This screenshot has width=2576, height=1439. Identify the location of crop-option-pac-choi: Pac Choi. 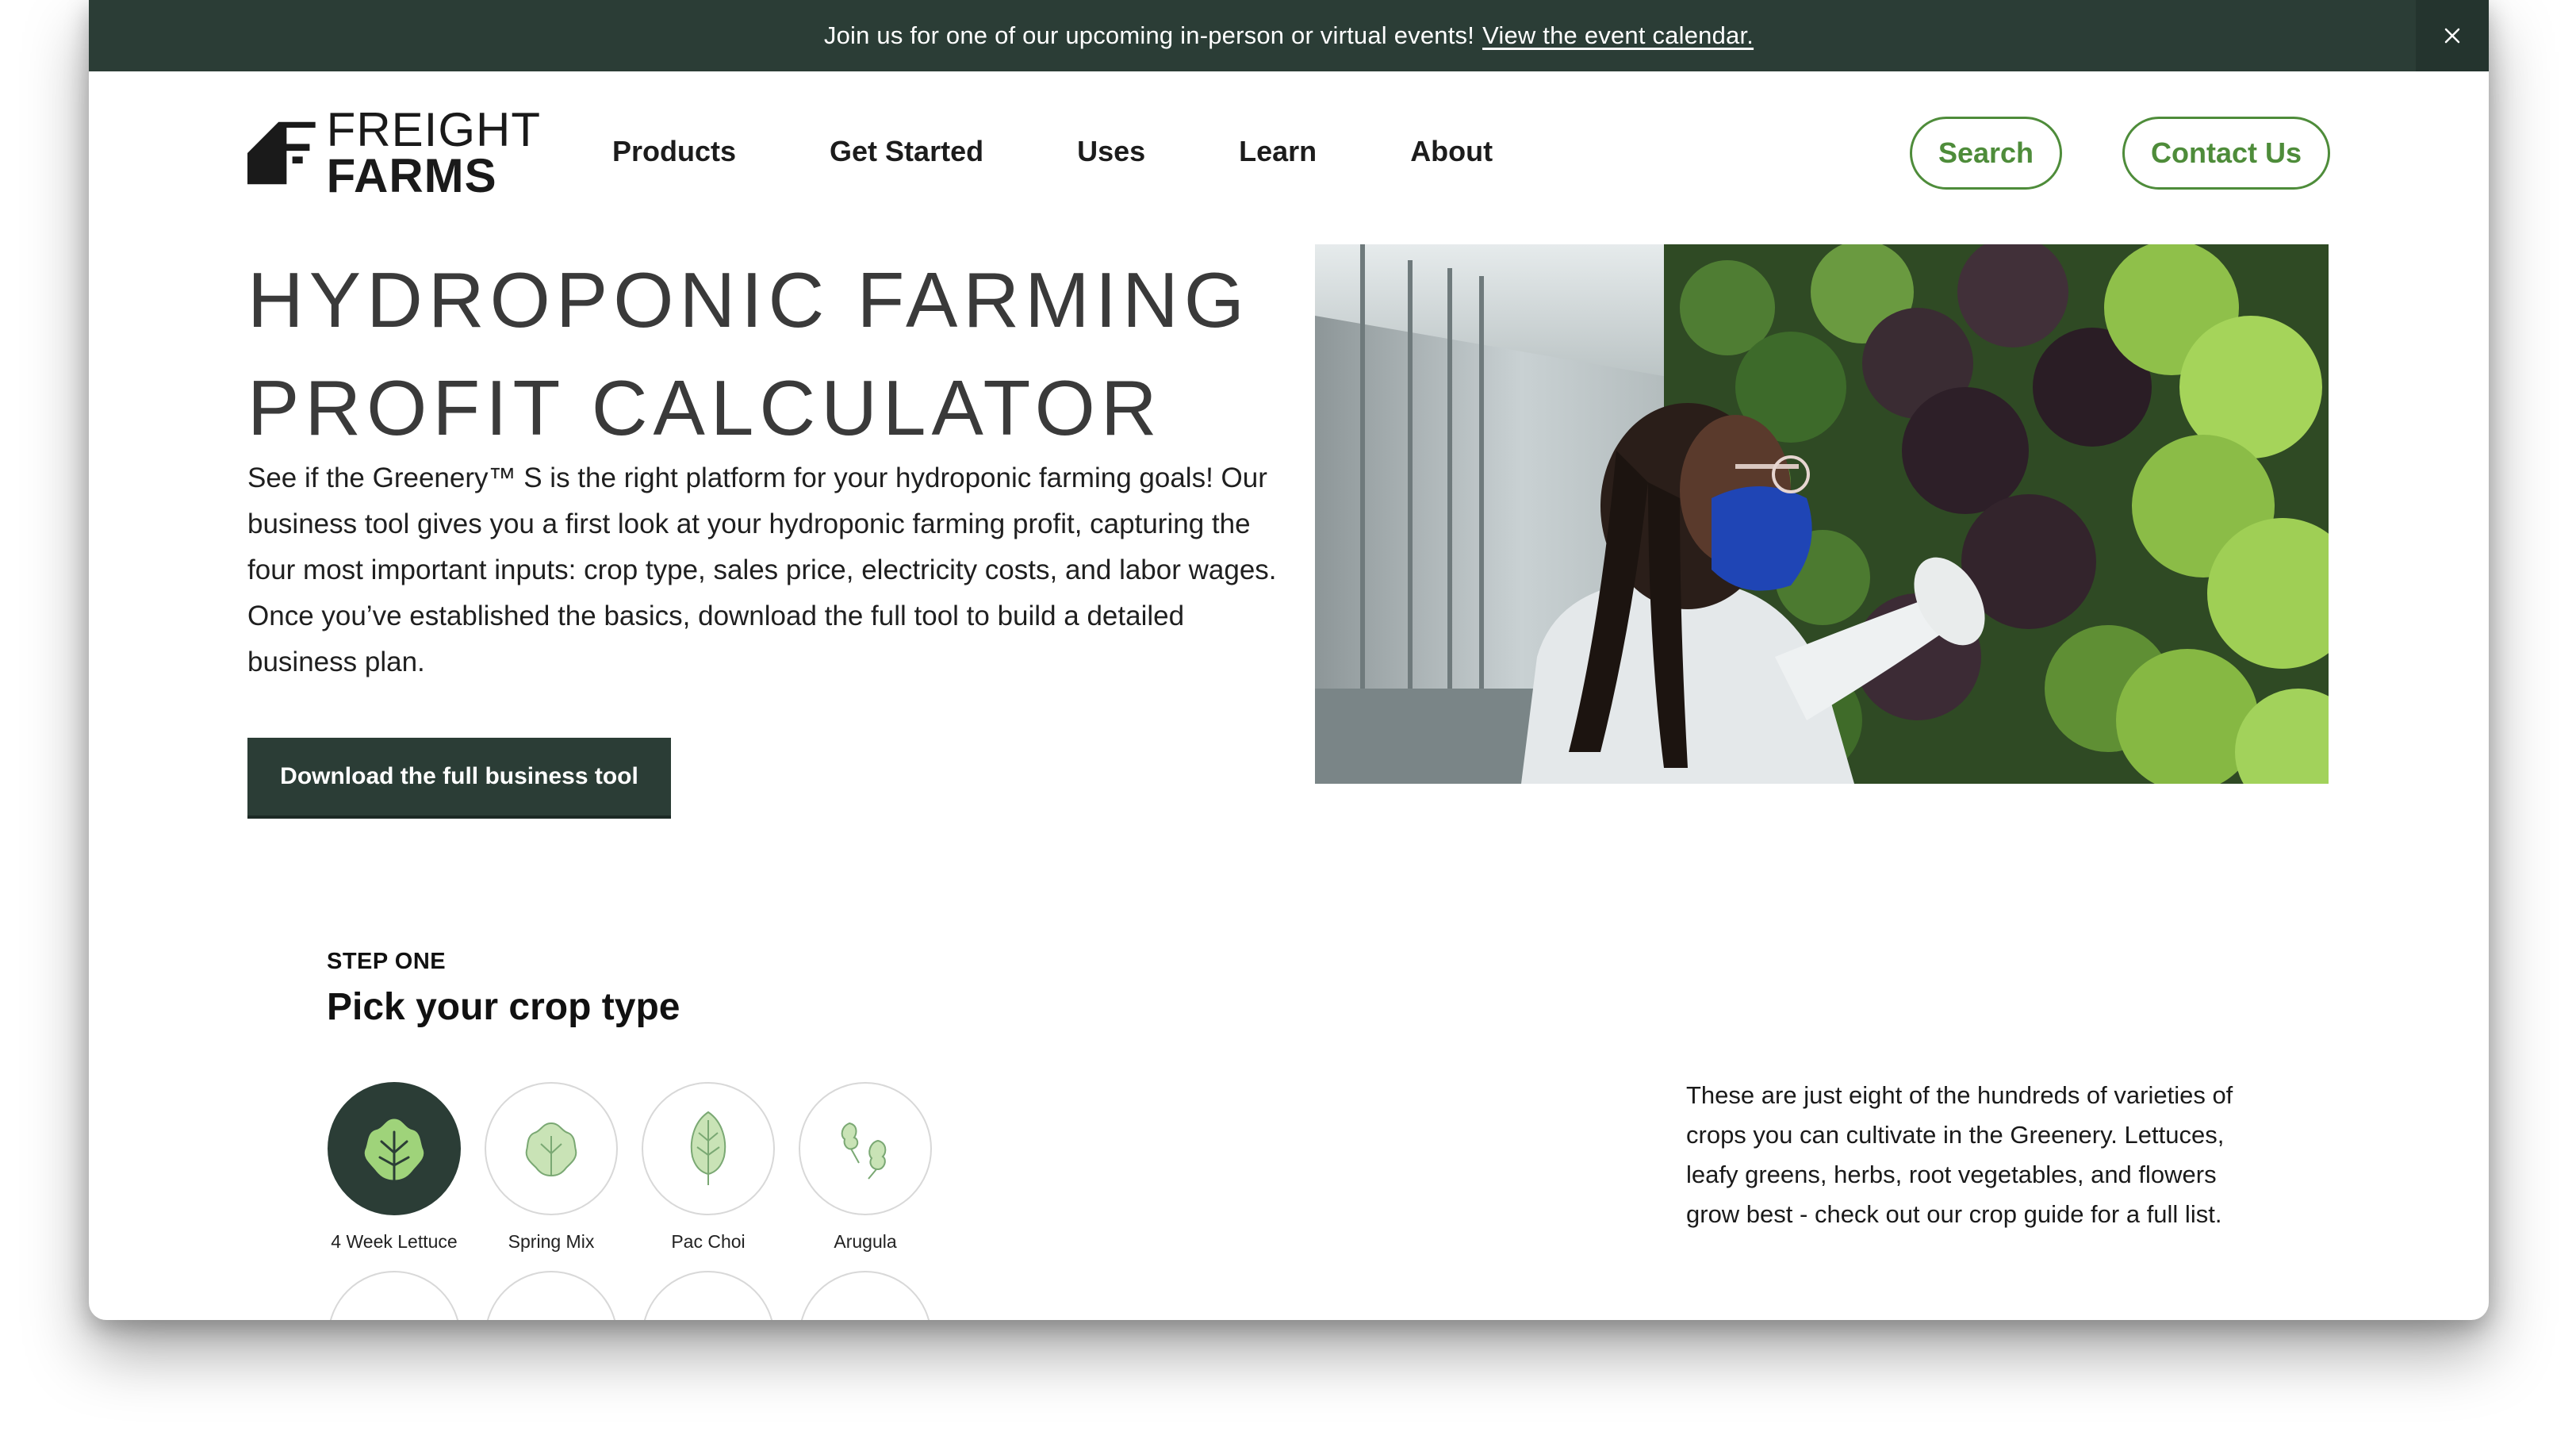
(708, 1167).